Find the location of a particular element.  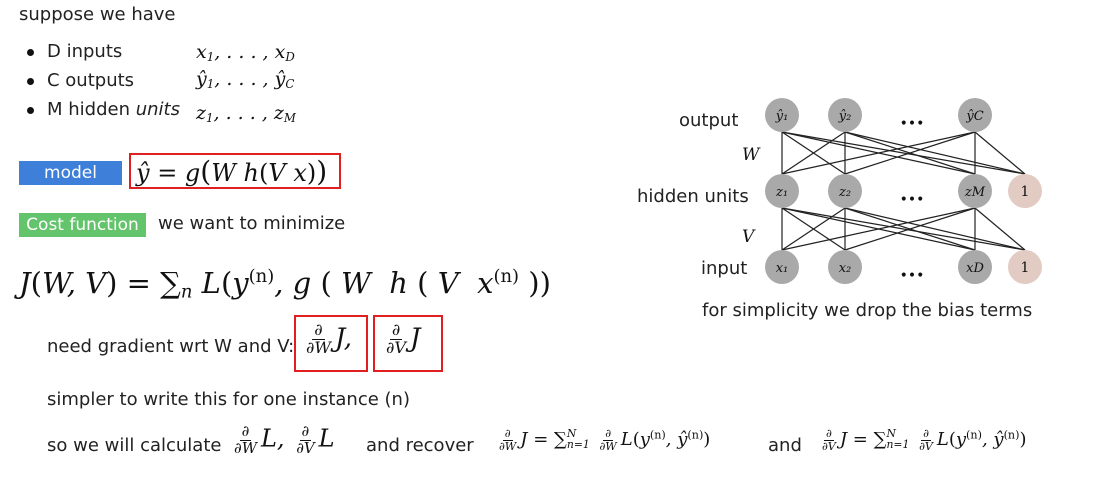

svg-text: zM is located at coordinates (975, 192).